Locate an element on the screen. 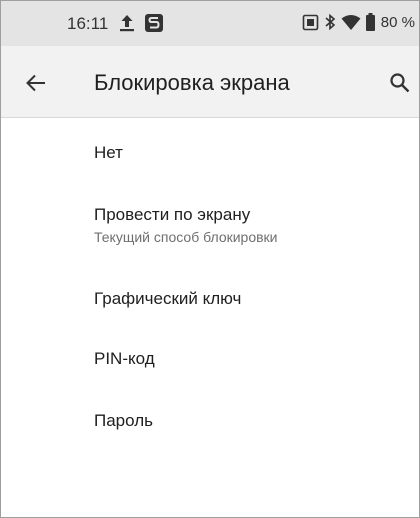 The image size is (420, 518). option-title: Пароль is located at coordinates (123, 420).